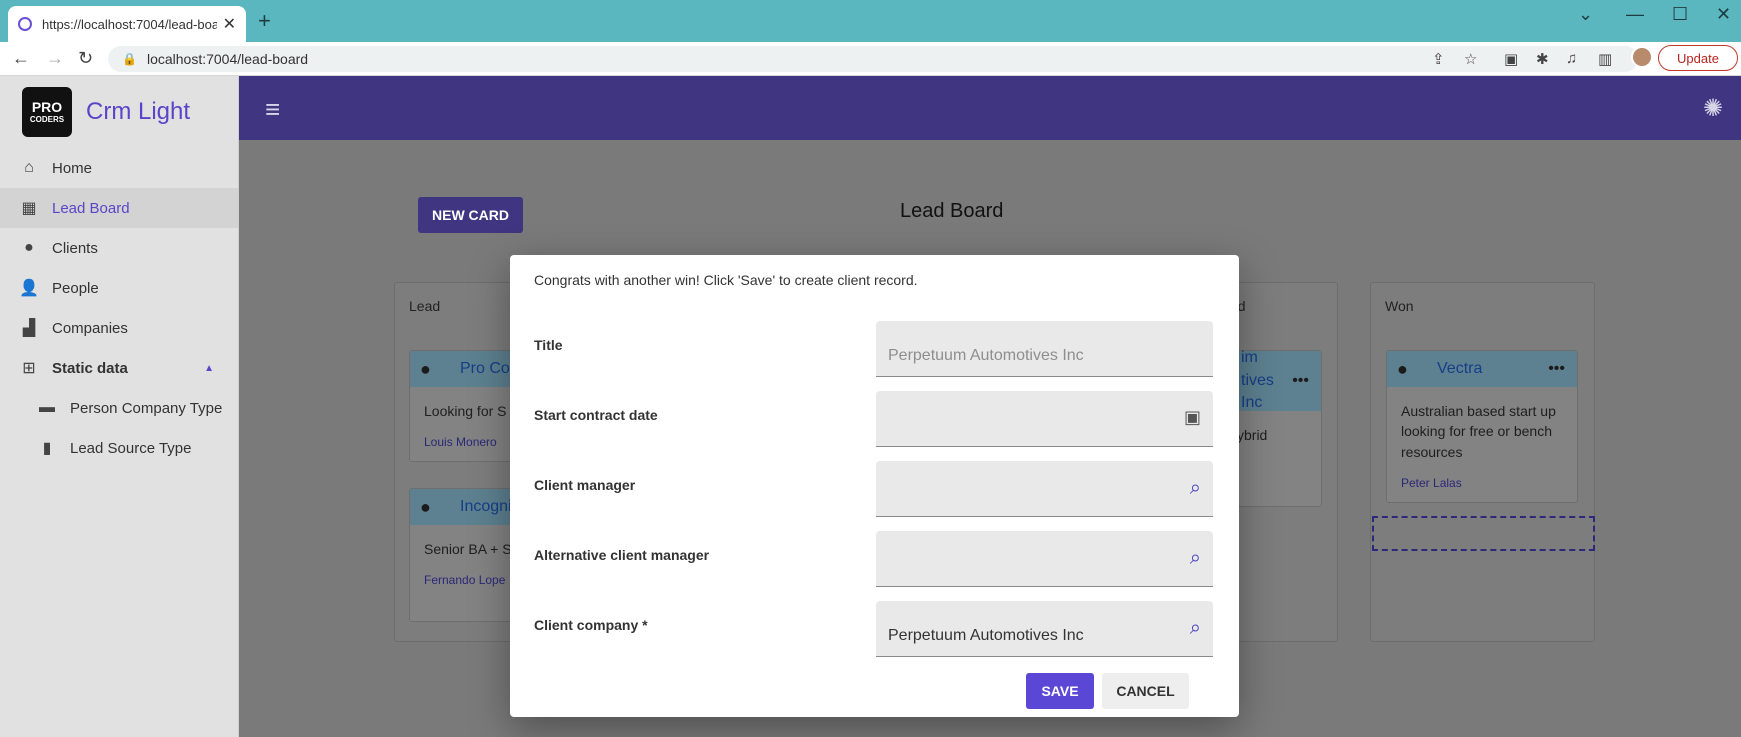 The image size is (1741, 737). What do you see at coordinates (131, 448) in the screenshot?
I see `sidebar-item-label: Lead Source Type` at bounding box center [131, 448].